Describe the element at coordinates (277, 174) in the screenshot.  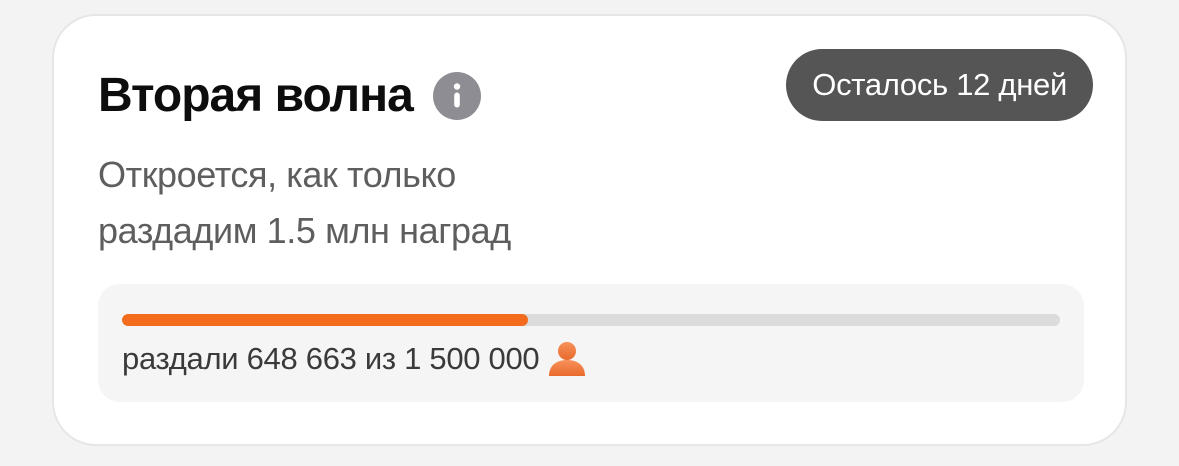
I see `subtitle-line-1: Откроется, как только` at that location.